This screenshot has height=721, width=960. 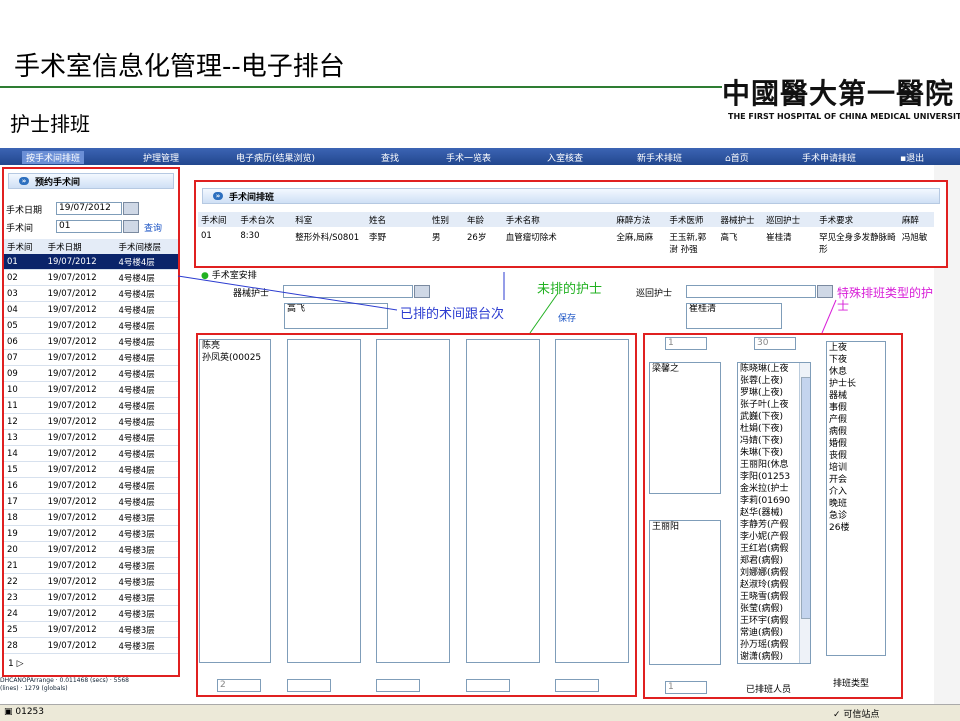 I want to click on arrow-scheduled-room, so click(x=287, y=293).